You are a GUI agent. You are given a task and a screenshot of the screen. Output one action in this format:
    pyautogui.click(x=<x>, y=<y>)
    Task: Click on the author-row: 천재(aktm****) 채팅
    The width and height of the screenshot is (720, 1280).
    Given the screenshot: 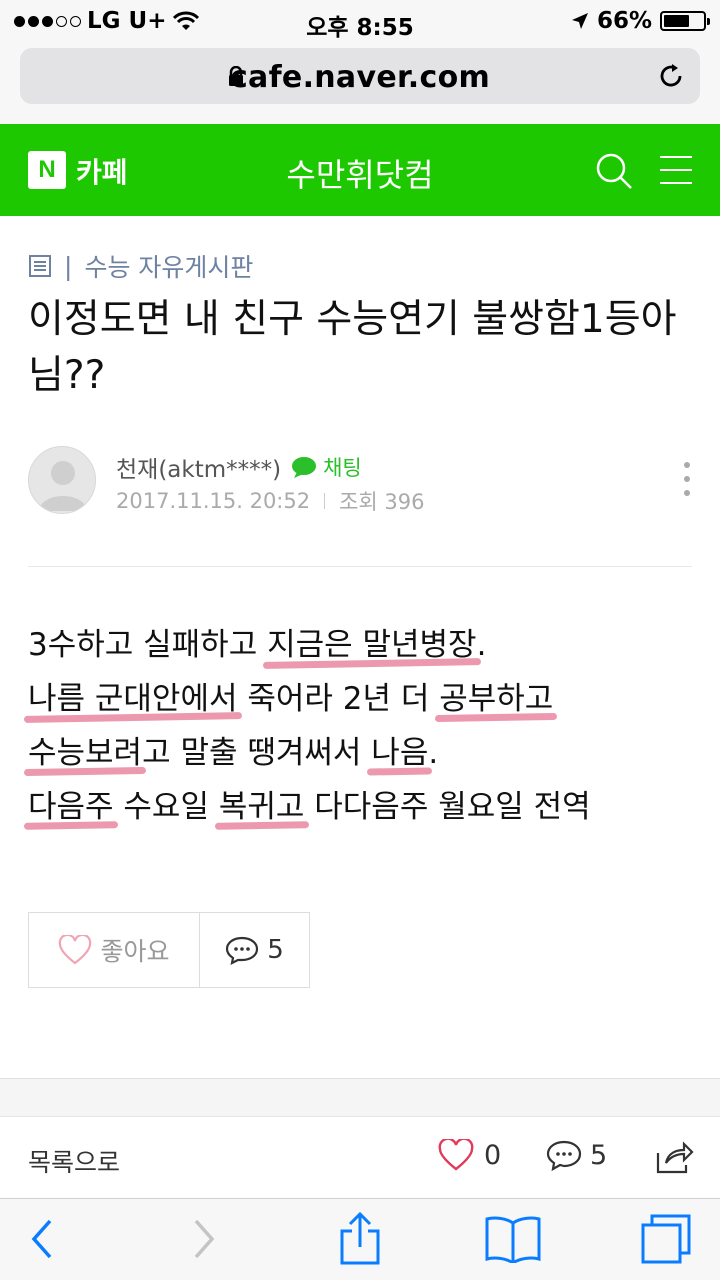 What is the action you would take?
    pyautogui.click(x=239, y=467)
    